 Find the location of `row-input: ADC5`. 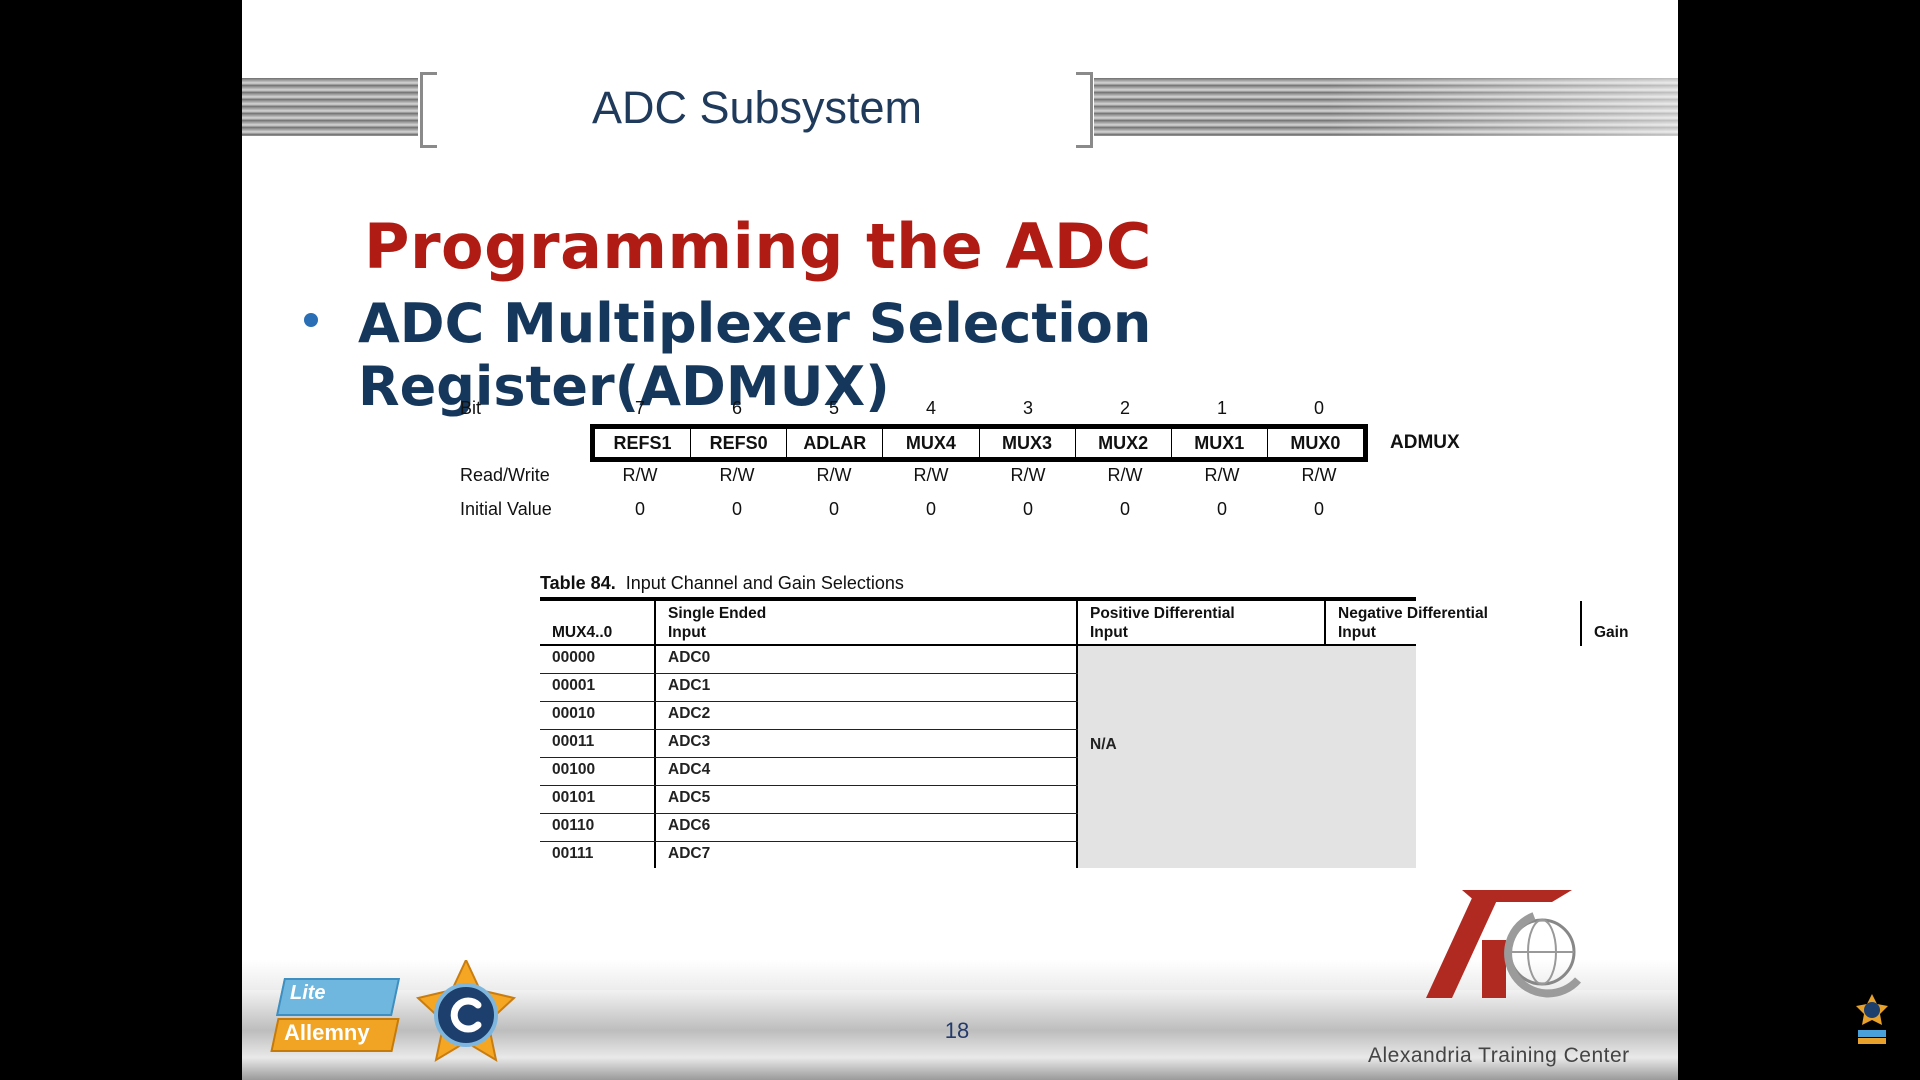

row-input: ADC5 is located at coordinates (689, 797).